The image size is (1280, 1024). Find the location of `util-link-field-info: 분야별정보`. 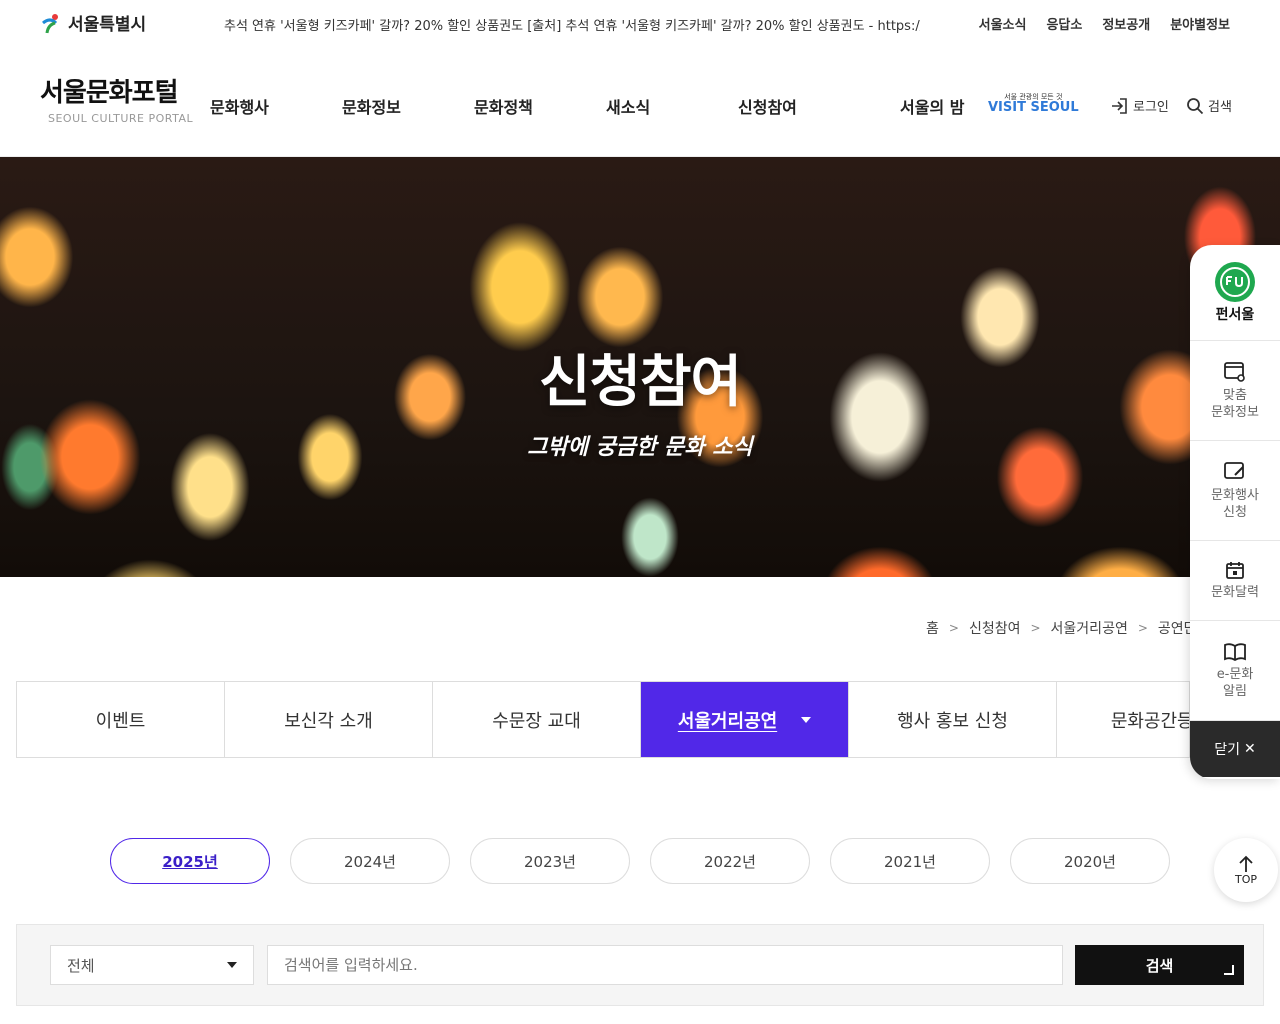

util-link-field-info: 분야별정보 is located at coordinates (1200, 23).